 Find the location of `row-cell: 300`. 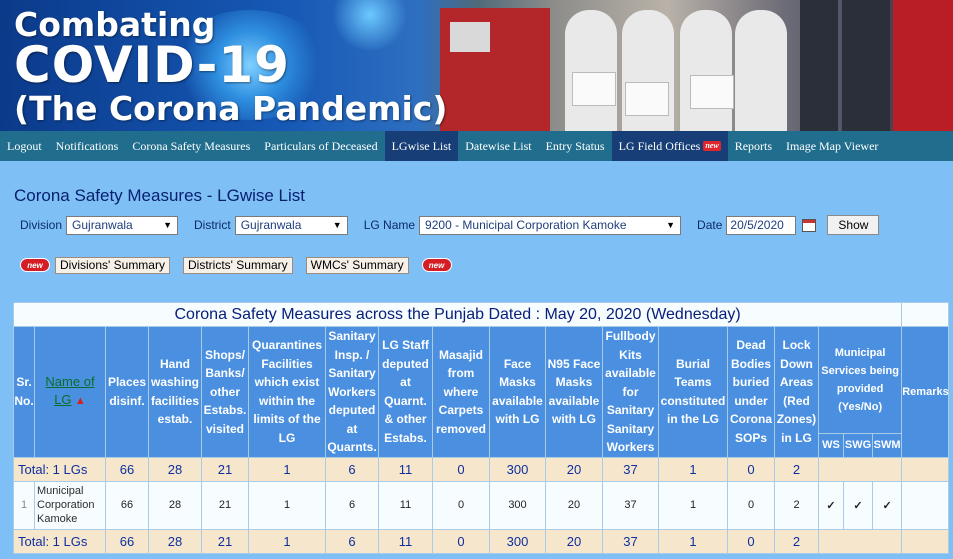

row-cell: 300 is located at coordinates (517, 505).